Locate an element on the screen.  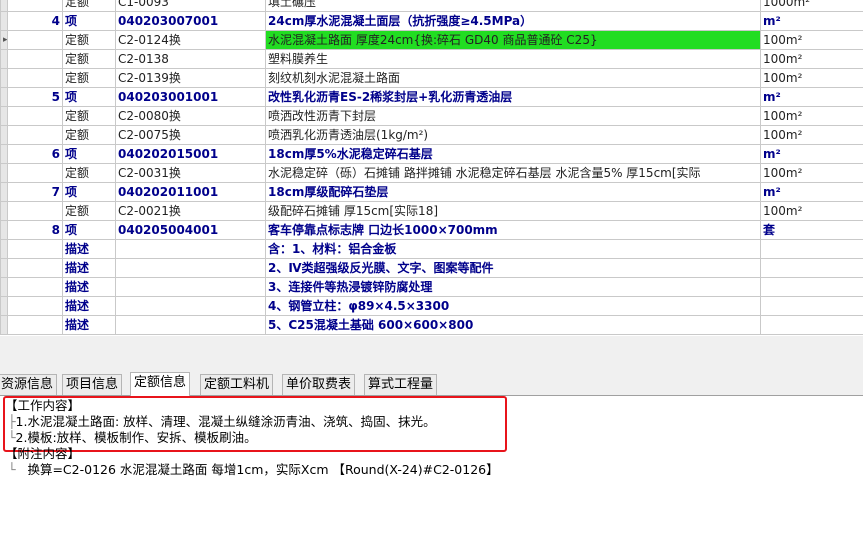
description-row: 描述 2、Ⅳ类超强级反光膜、文字、图案等配件 is located at coordinates (431, 268).